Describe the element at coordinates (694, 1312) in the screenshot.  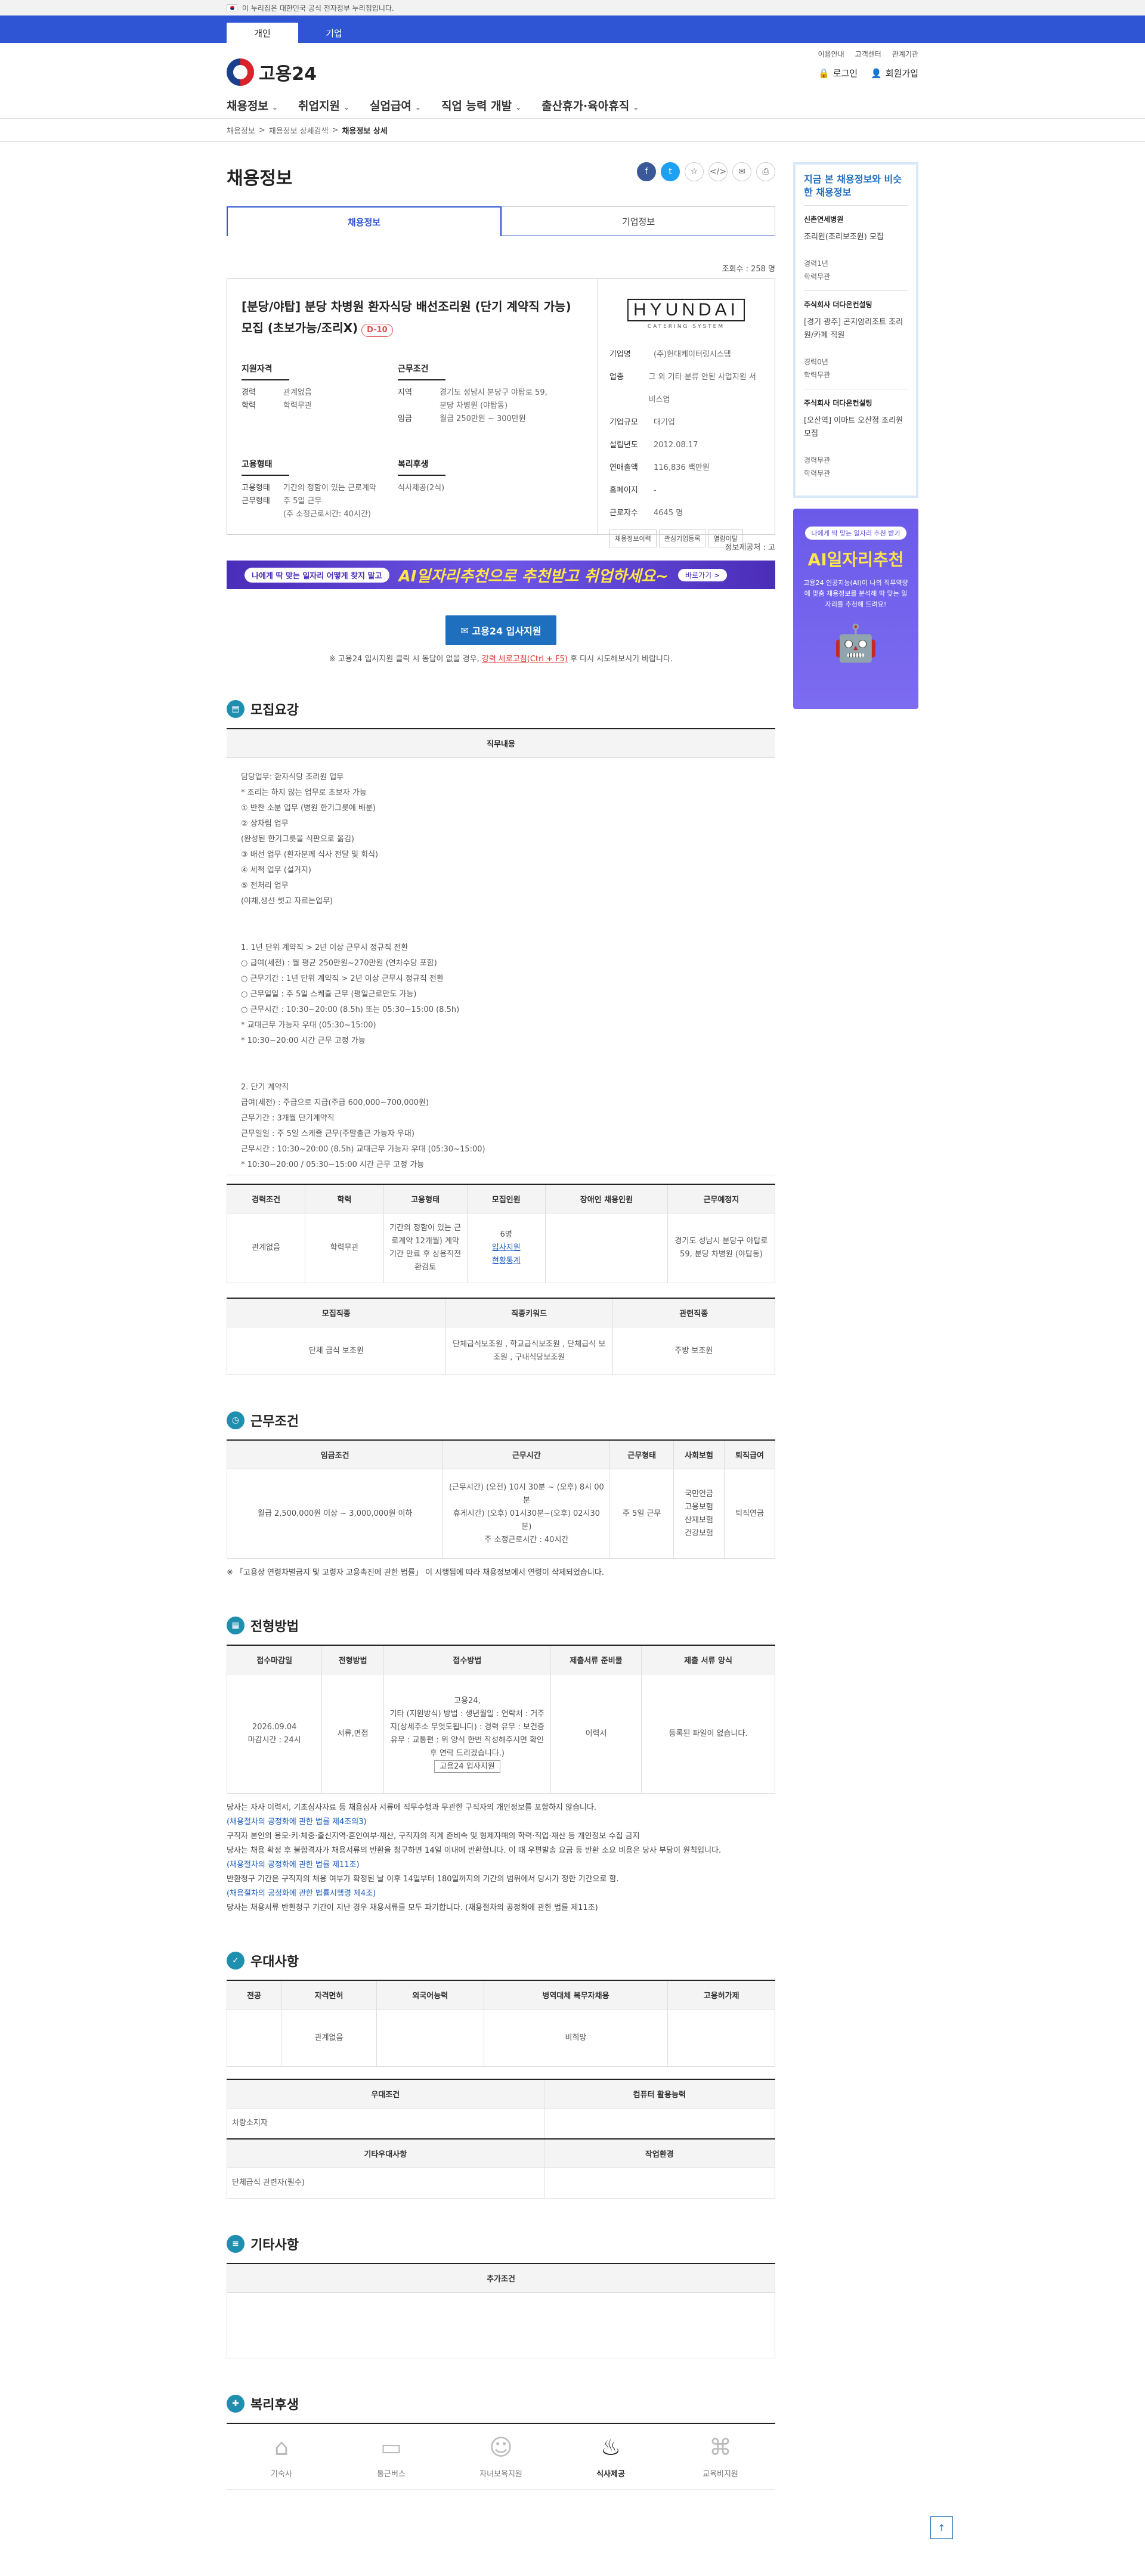
I see `th: 관련직종` at that location.